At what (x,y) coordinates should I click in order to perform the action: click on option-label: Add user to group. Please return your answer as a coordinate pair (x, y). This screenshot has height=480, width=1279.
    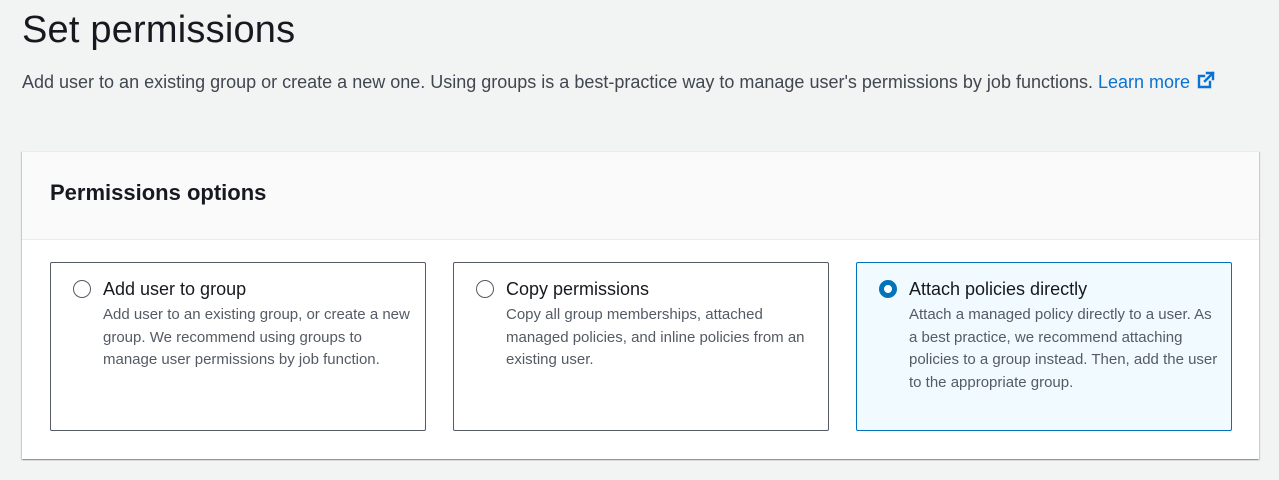
    Looking at the image, I should click on (175, 289).